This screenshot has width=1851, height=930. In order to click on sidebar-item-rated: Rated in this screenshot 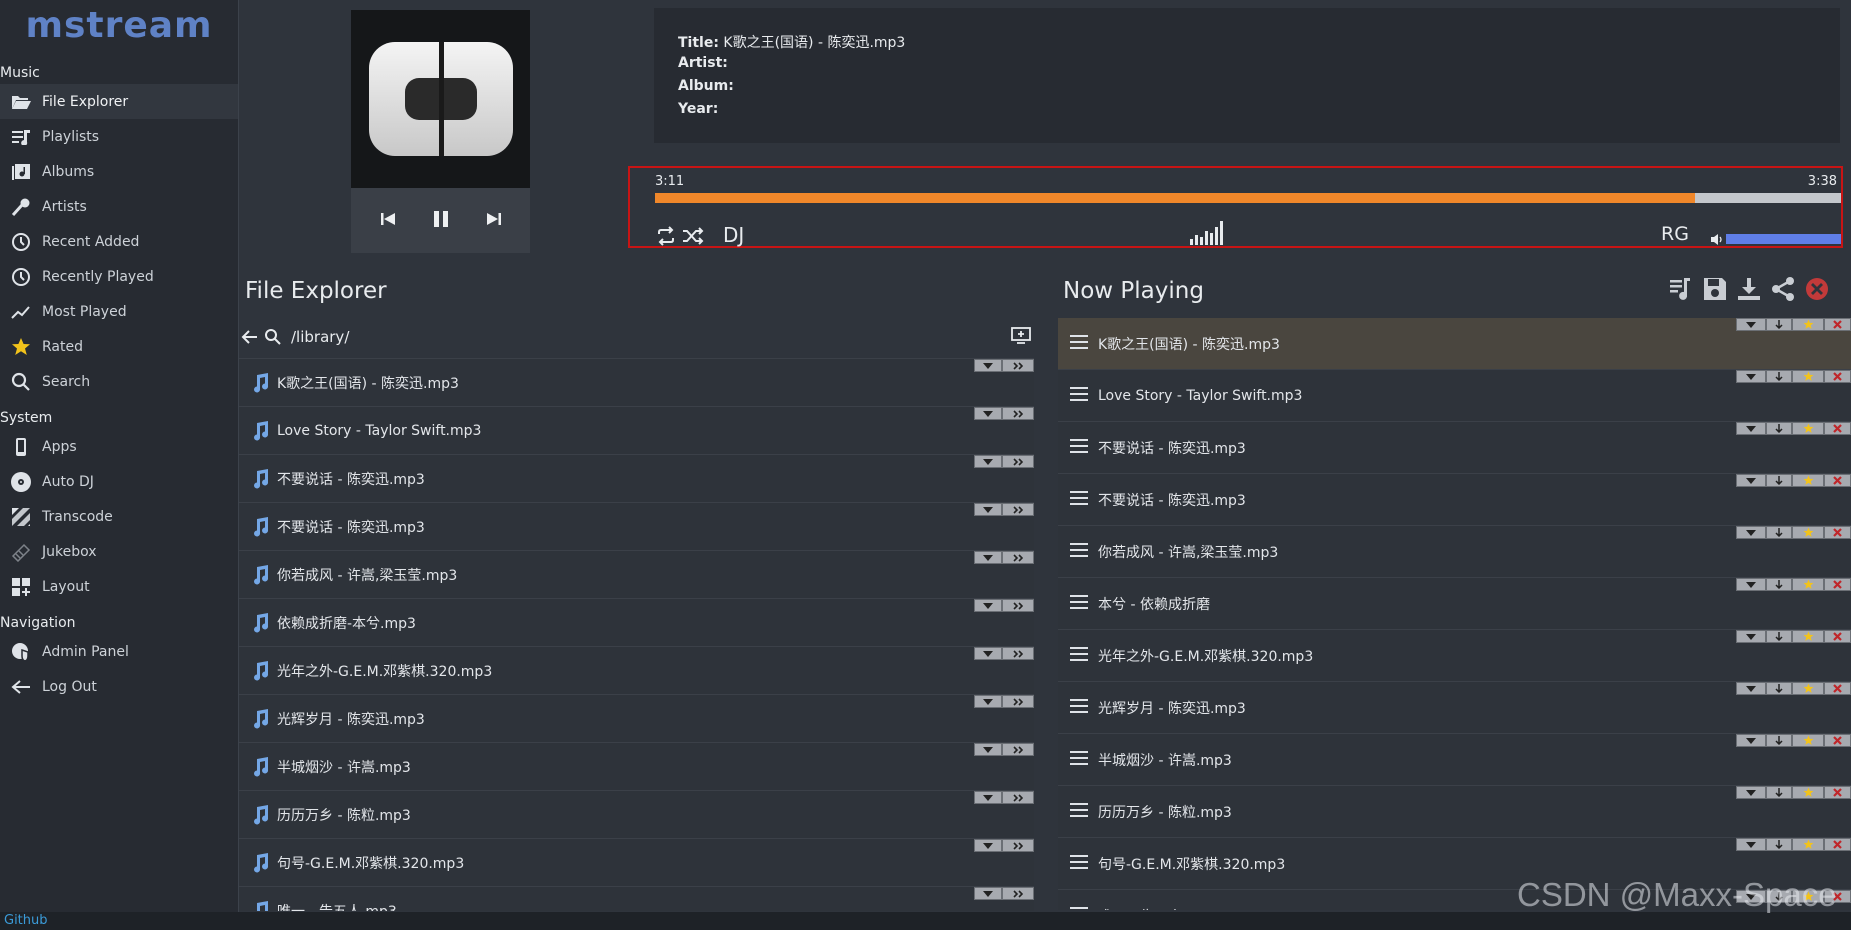, I will do `click(119, 346)`.